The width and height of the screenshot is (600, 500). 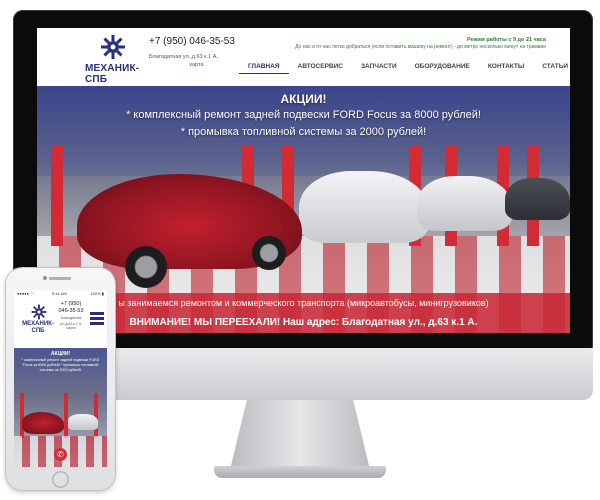 I want to click on logo-text: МЕХАНИК-СПБ, so click(x=112, y=74).